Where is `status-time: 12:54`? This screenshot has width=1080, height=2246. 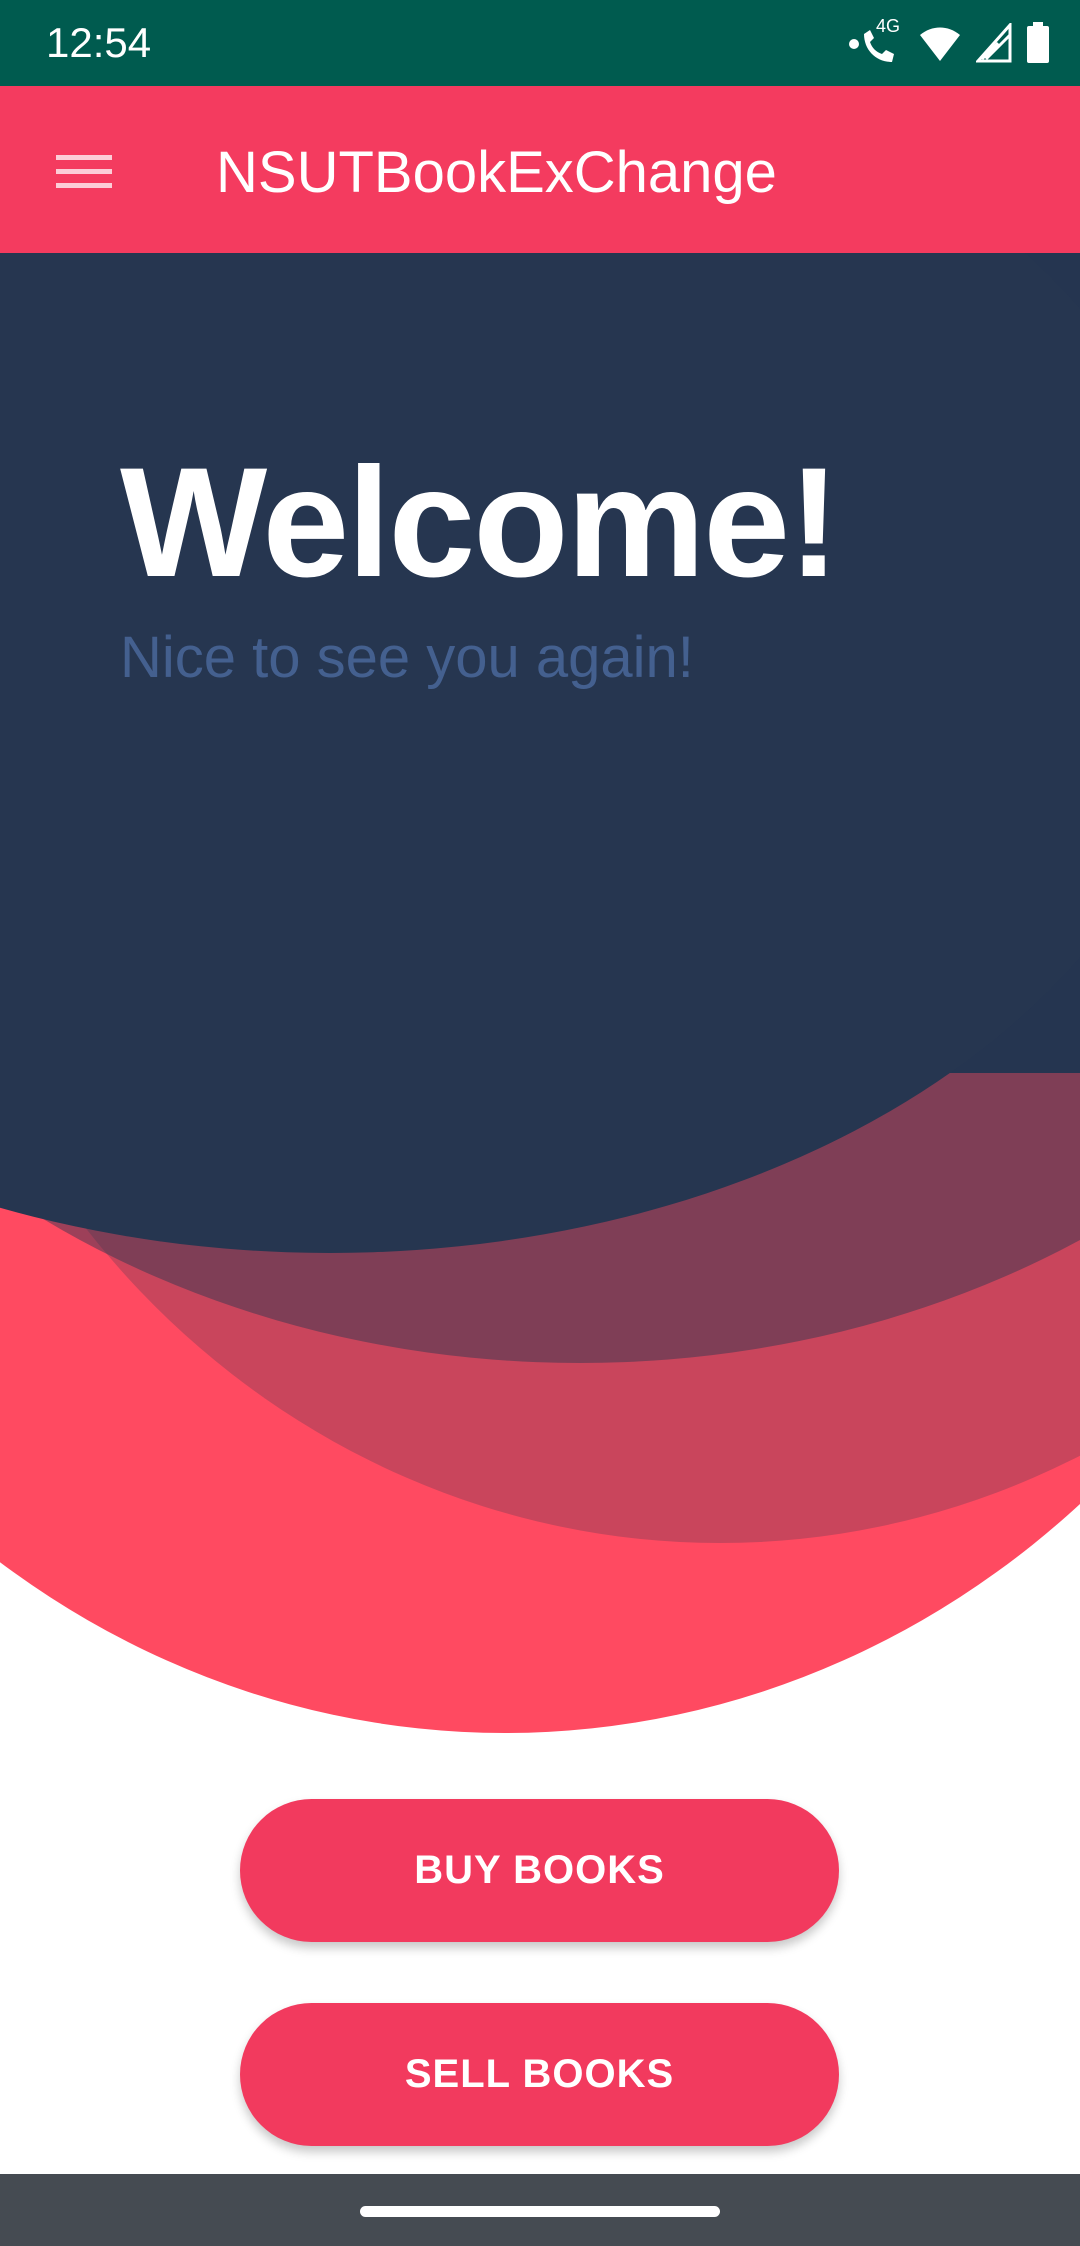
status-time: 12:54 is located at coordinates (99, 42).